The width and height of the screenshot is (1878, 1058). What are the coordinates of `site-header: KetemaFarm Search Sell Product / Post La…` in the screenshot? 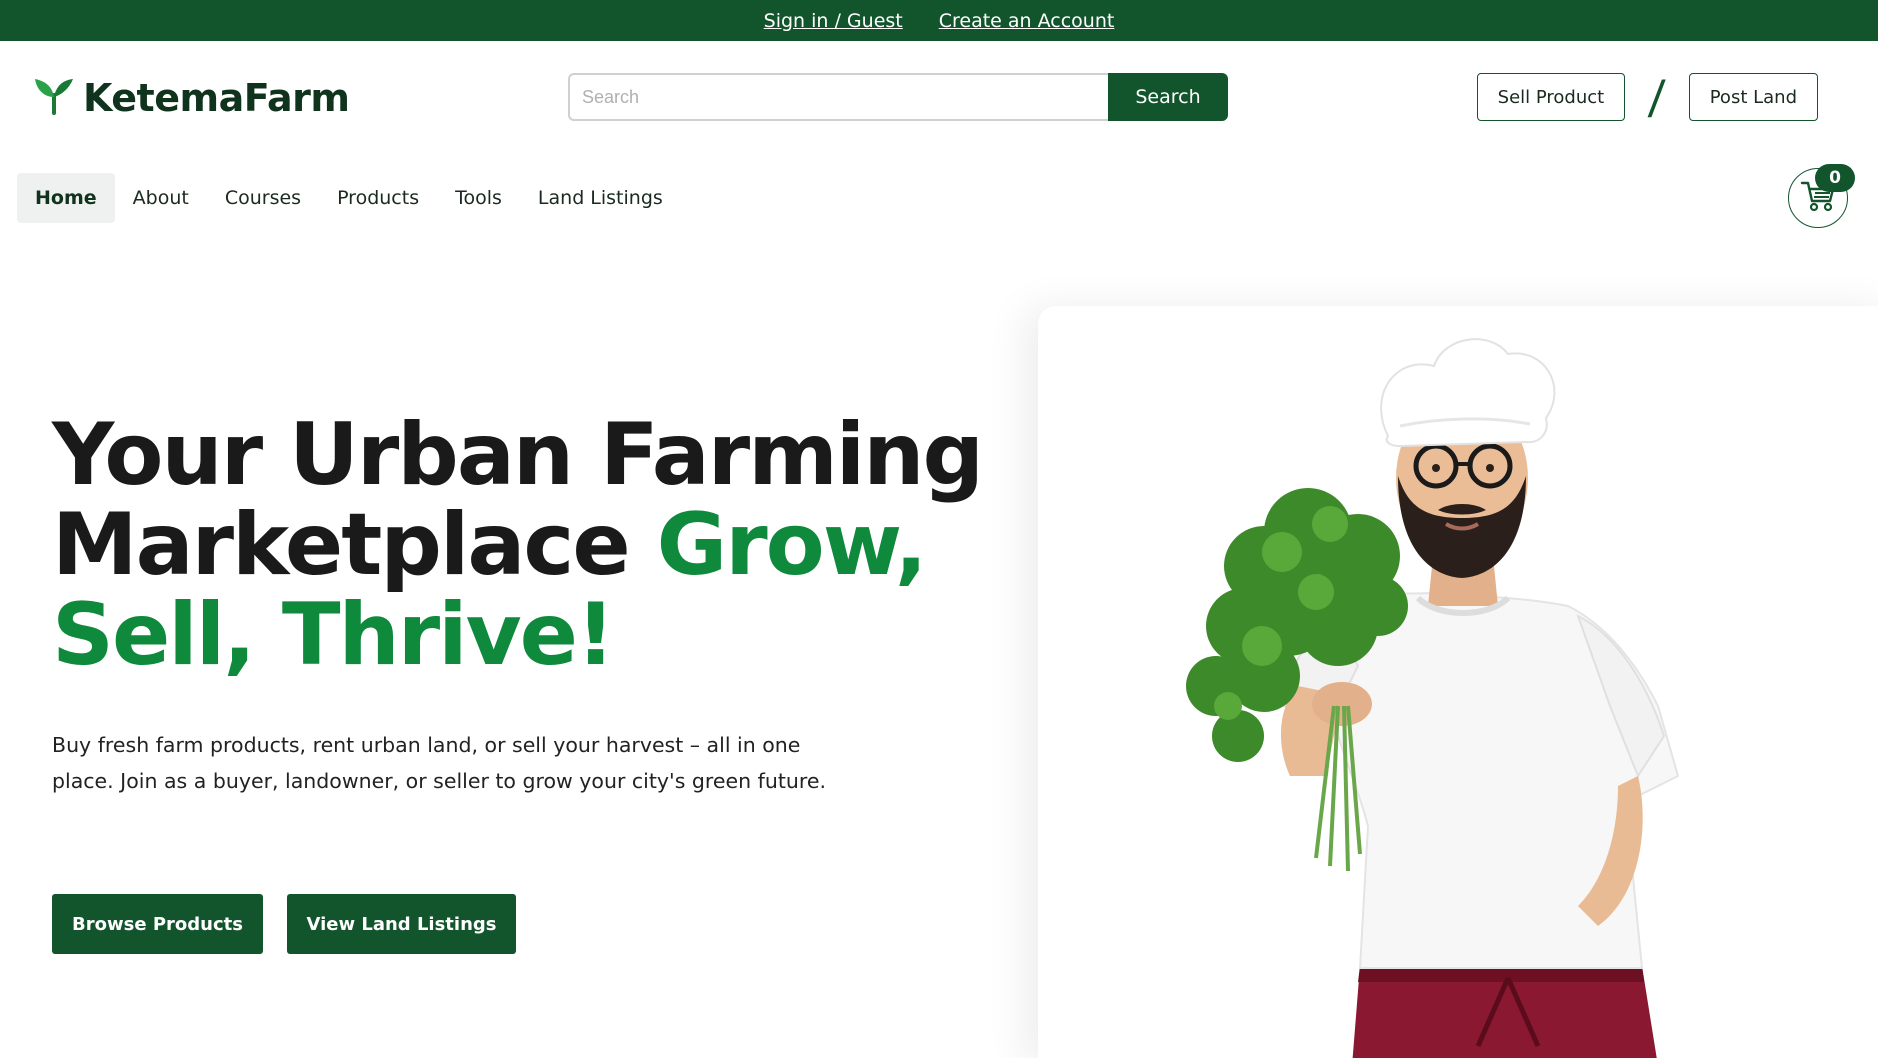 It's located at (939, 98).